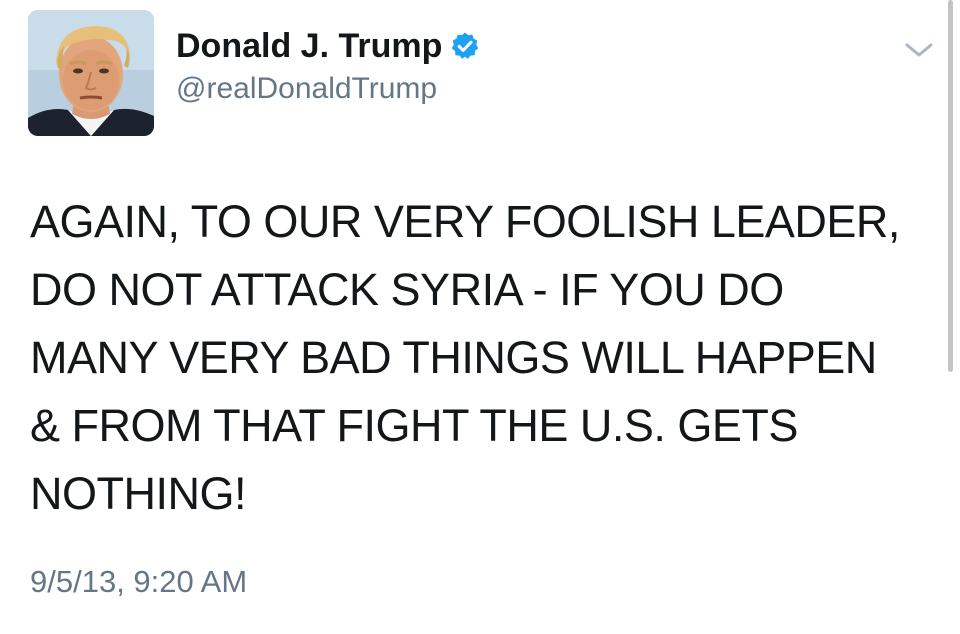 This screenshot has width=960, height=634. Describe the element at coordinates (919, 50) in the screenshot. I see `chevron-down-icon` at that location.